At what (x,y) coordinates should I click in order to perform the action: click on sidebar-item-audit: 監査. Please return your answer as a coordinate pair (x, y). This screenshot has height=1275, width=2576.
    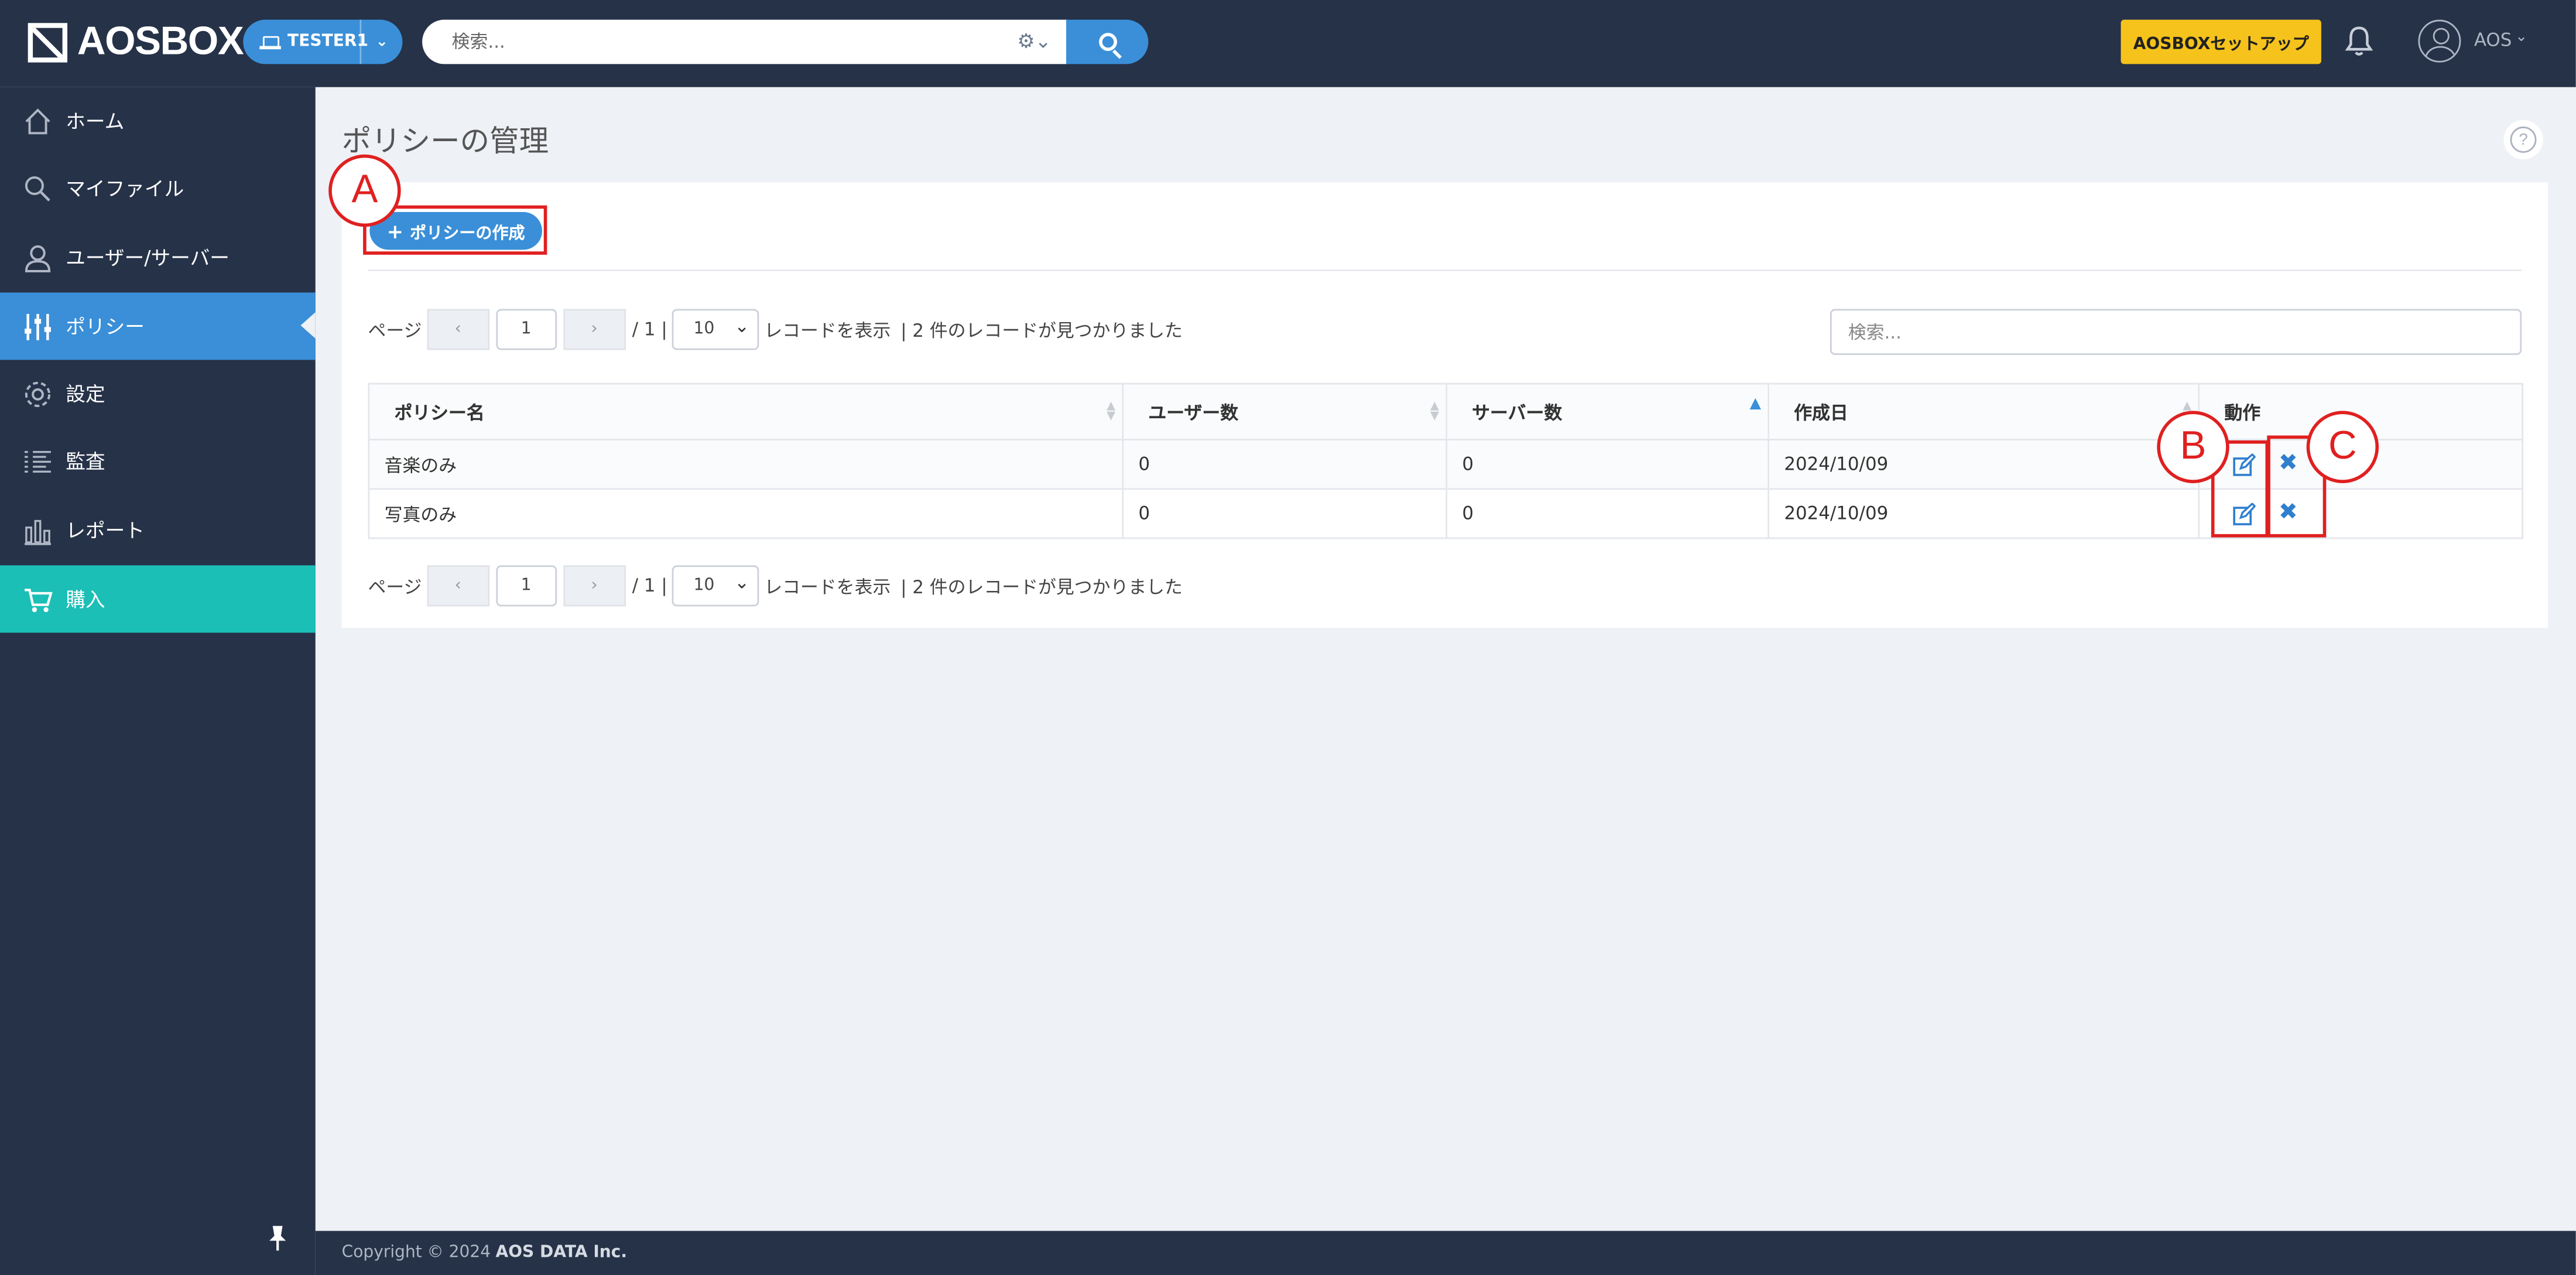
    Looking at the image, I should click on (158, 461).